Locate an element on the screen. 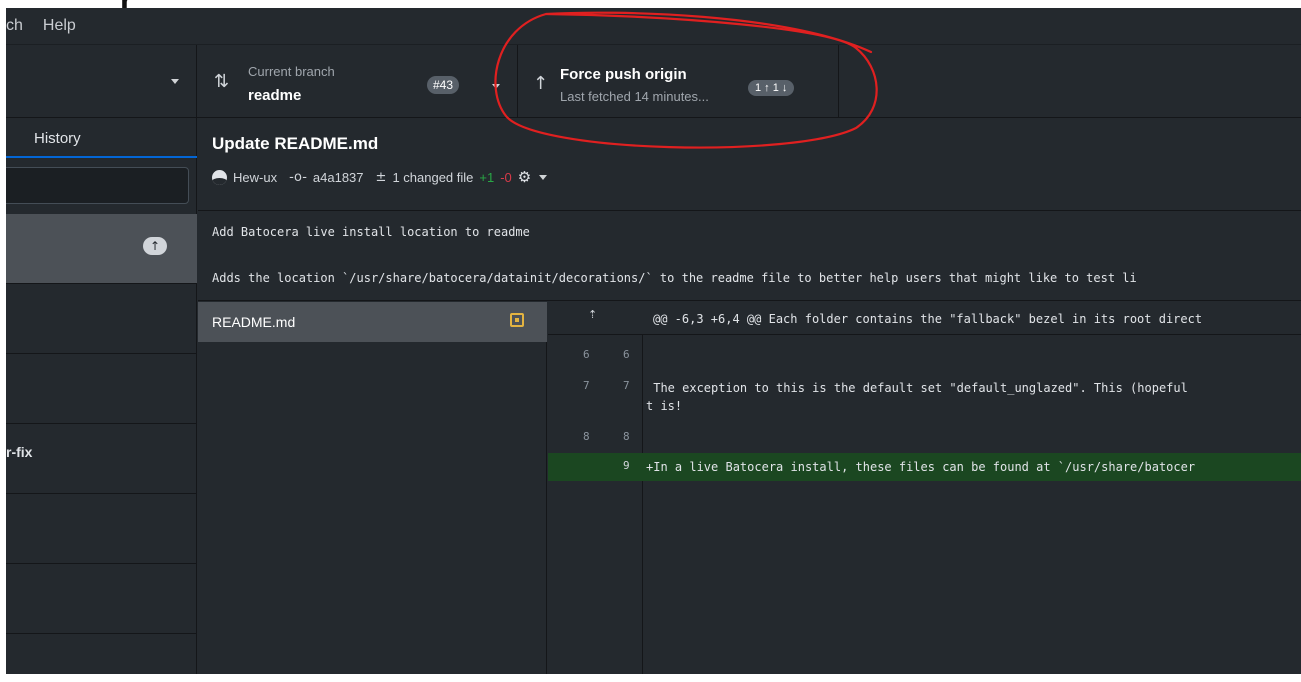 The height and width of the screenshot is (682, 1301). git-commit-icon: -o- is located at coordinates (298, 177).